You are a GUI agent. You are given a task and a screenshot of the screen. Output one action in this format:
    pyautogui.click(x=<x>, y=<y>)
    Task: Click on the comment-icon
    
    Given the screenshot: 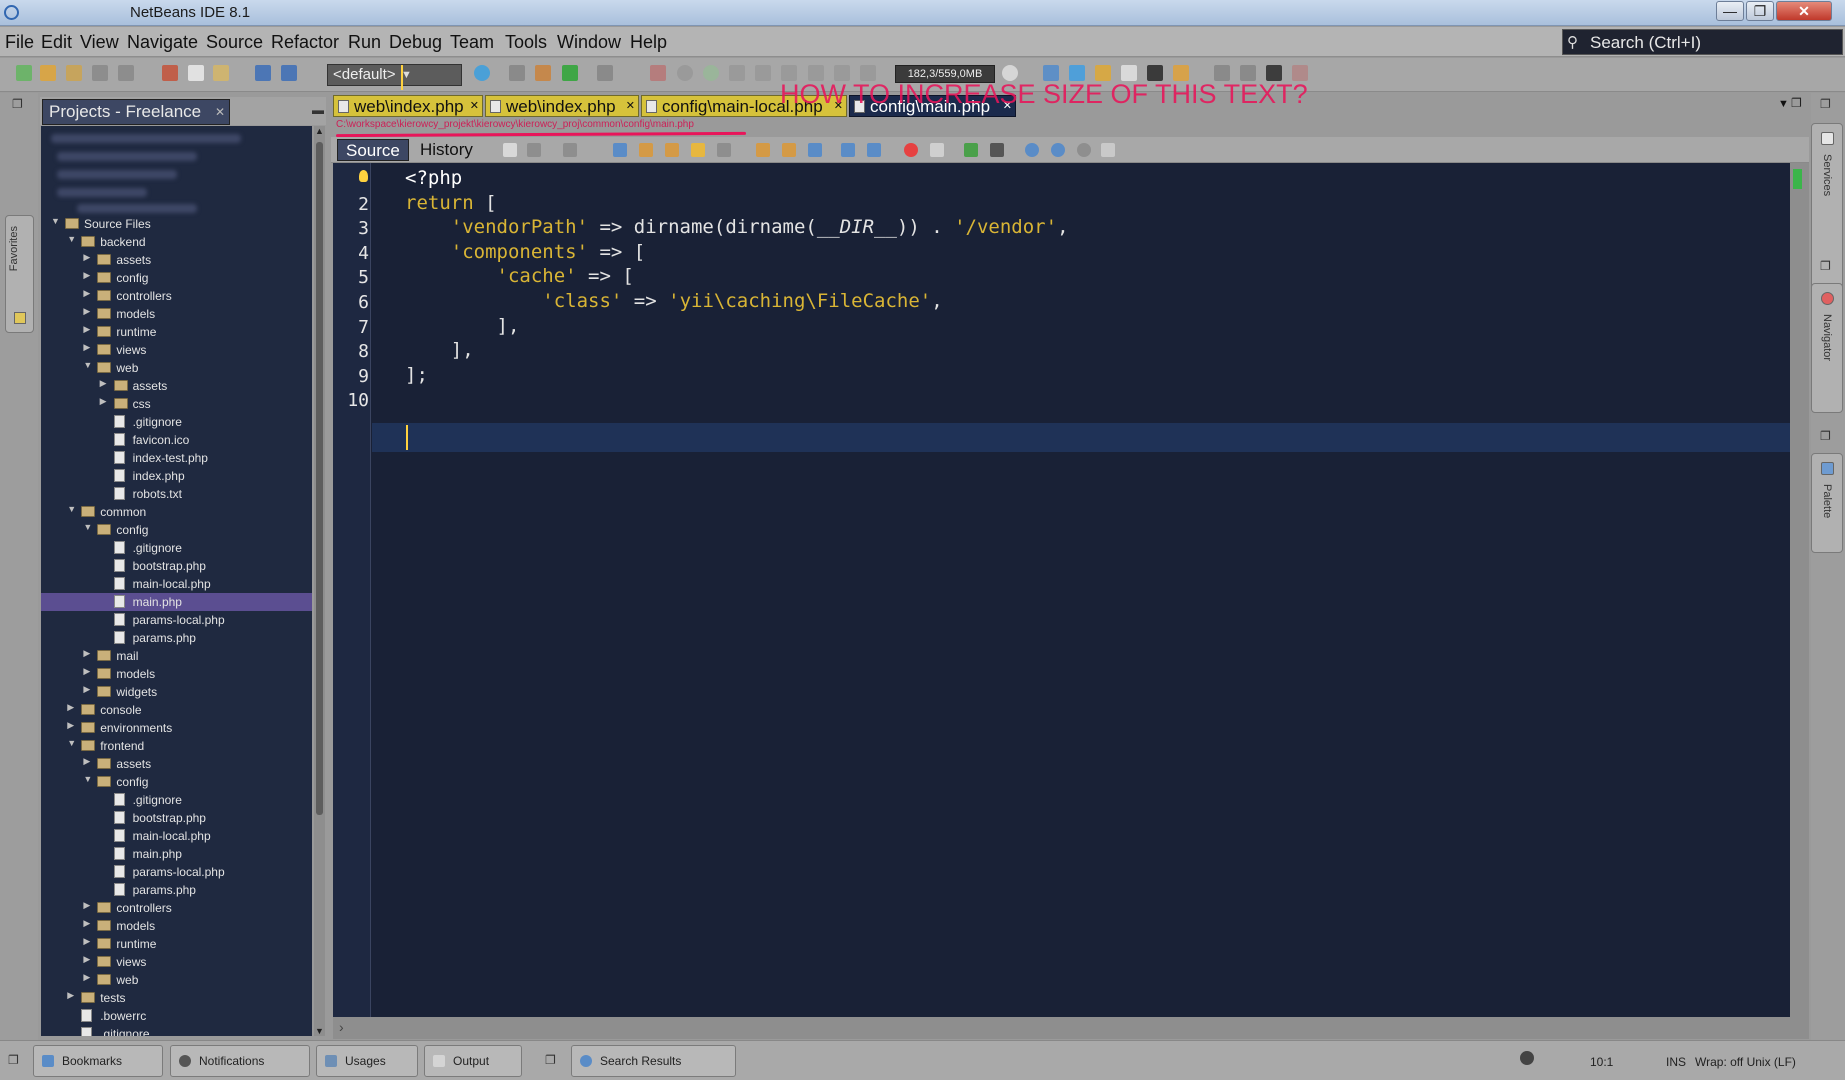 What is the action you would take?
    pyautogui.click(x=971, y=150)
    